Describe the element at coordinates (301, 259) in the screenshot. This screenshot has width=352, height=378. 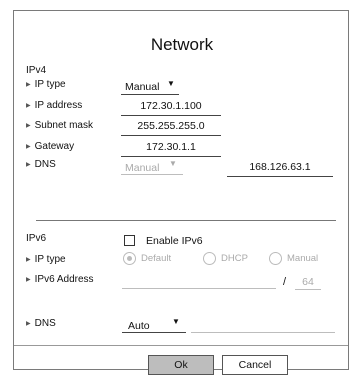
I see `ipv6-radio-manual: Manual` at that location.